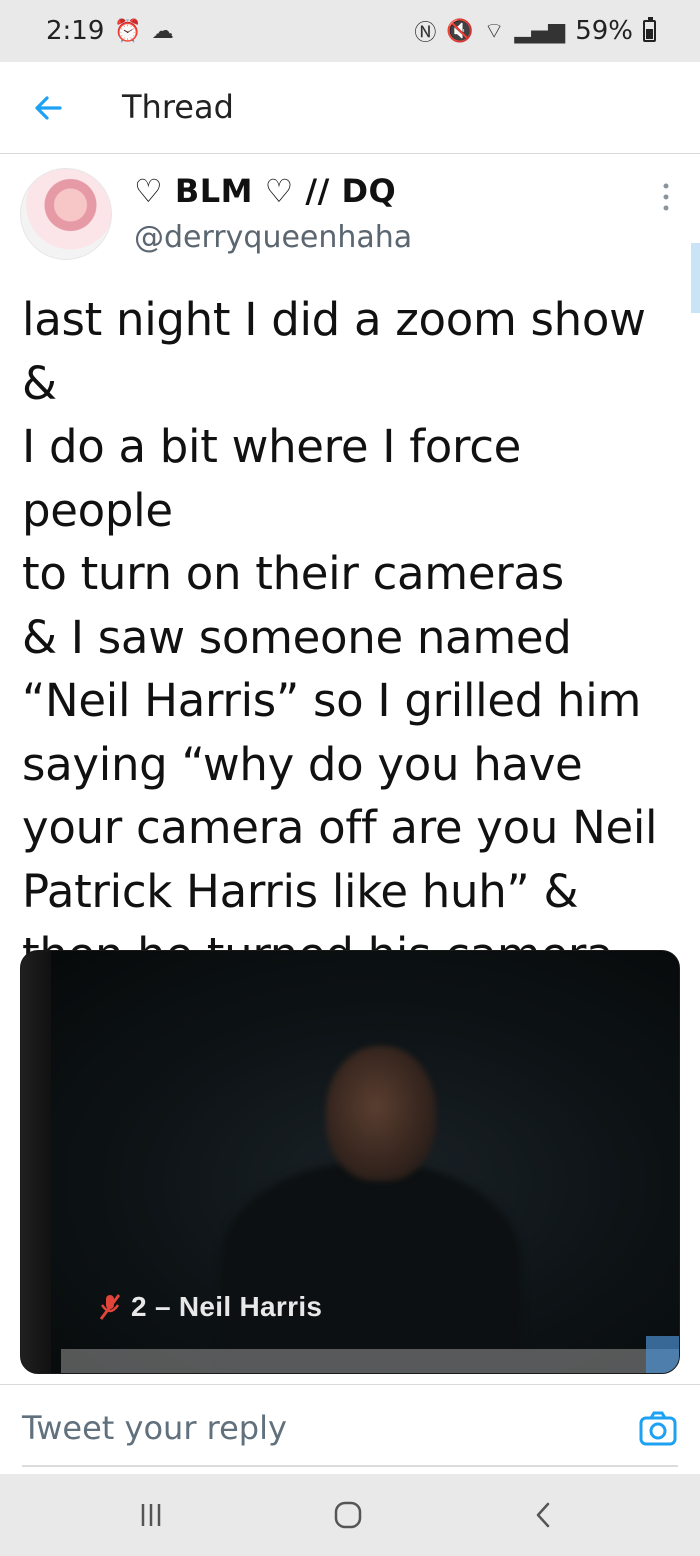  Describe the element at coordinates (649, 29) in the screenshot. I see `battery-icon` at that location.